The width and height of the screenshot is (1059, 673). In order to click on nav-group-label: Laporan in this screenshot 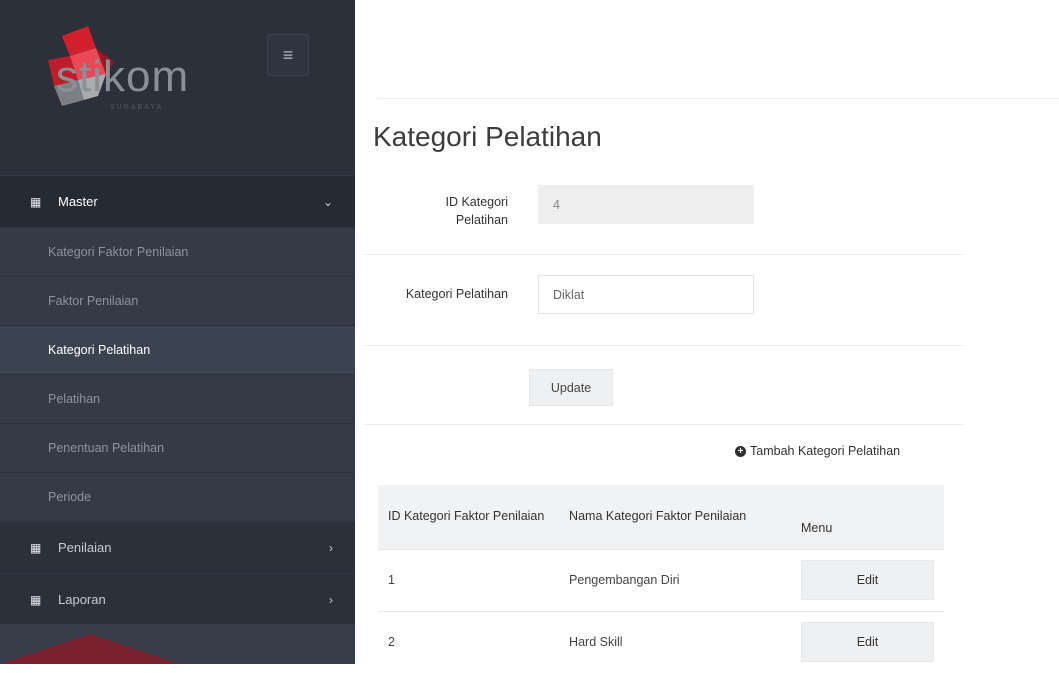, I will do `click(82, 599)`.